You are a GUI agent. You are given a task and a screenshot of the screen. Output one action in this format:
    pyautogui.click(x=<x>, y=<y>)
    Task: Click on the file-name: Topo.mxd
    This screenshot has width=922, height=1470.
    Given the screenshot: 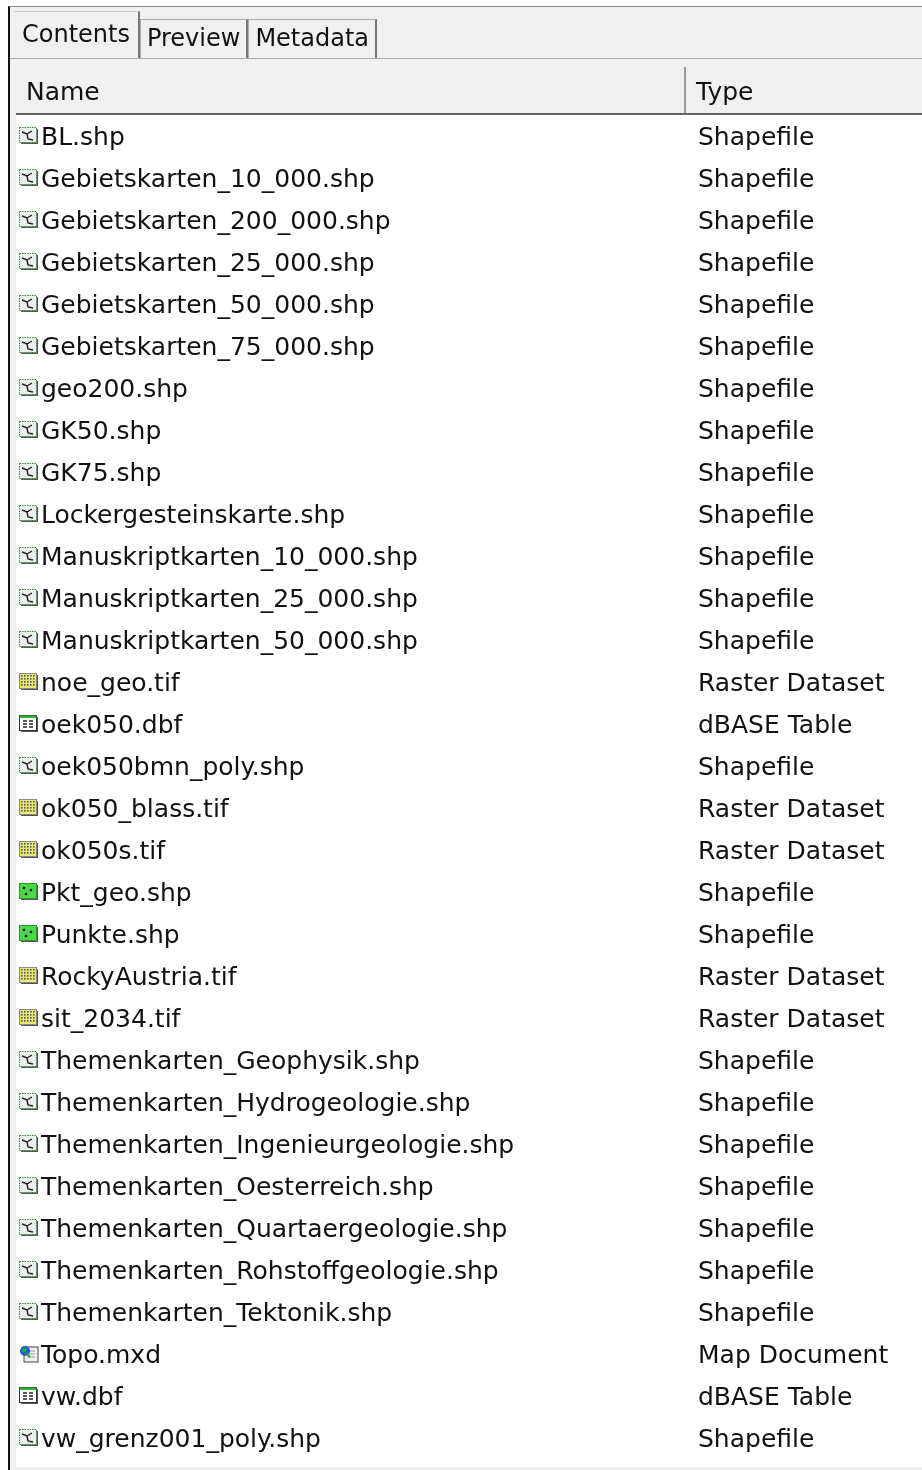 What is the action you would take?
    pyautogui.click(x=101, y=1354)
    